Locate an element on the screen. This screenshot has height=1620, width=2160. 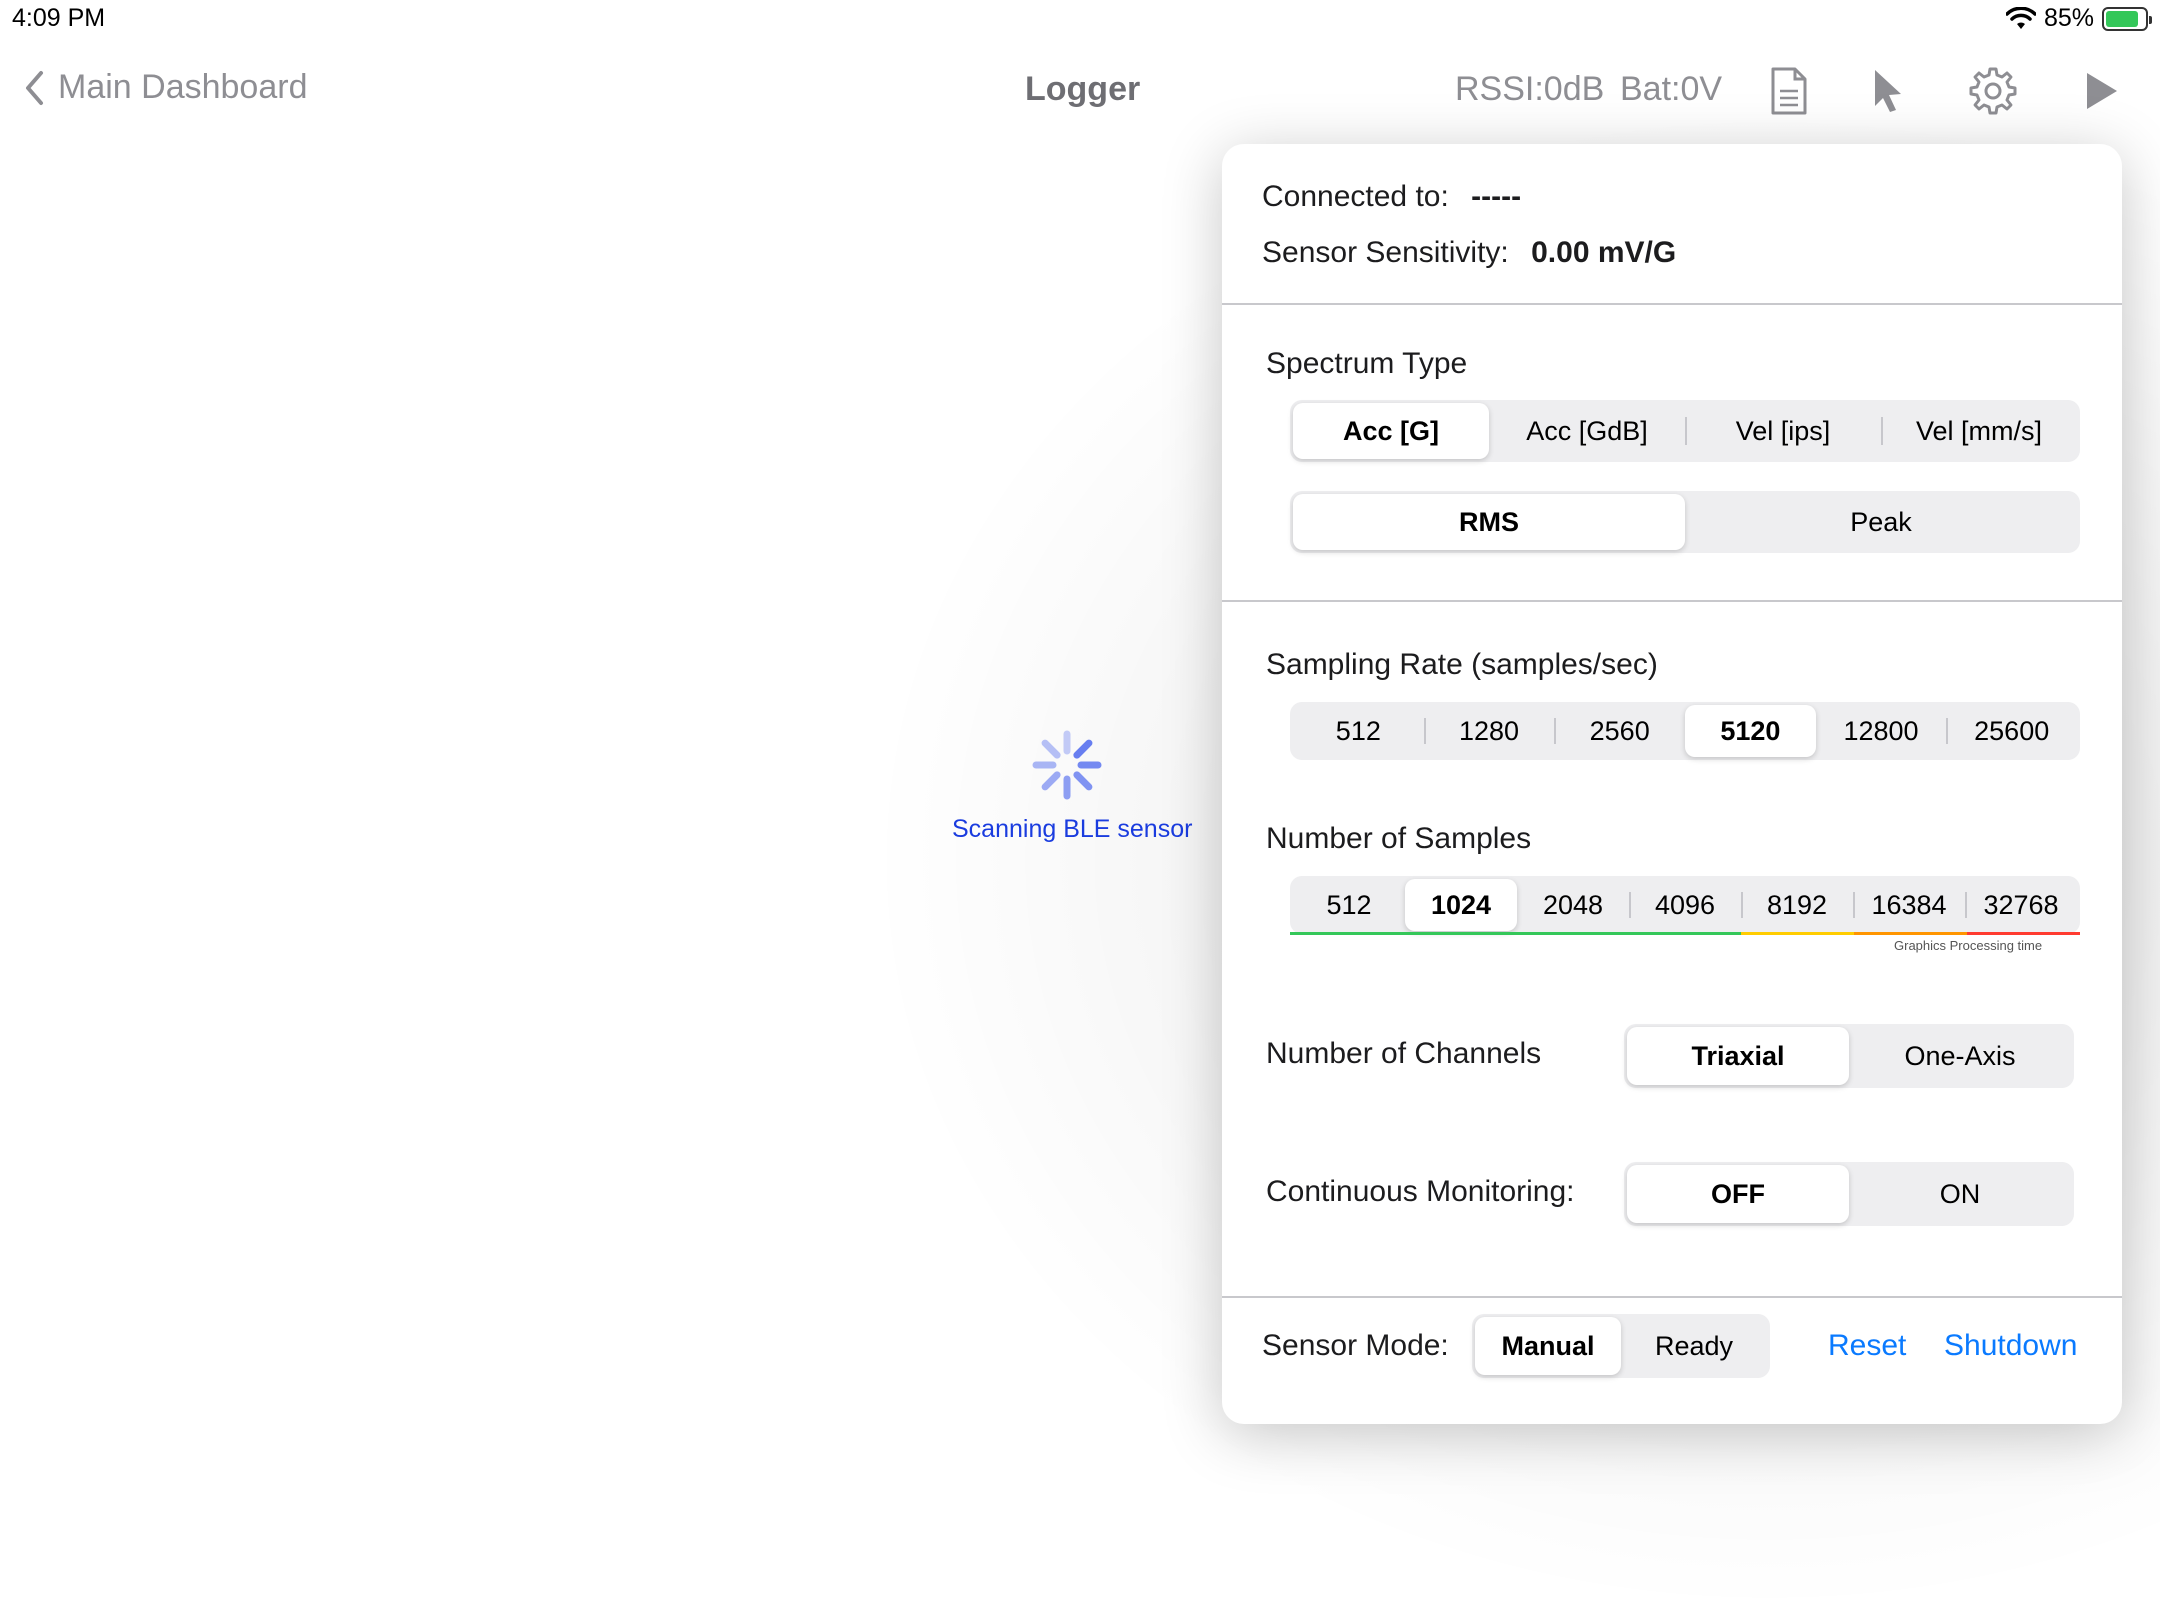
sensitivity-row: Sensor Sensitivity: 0.00 mV/G is located at coordinates (1469, 253).